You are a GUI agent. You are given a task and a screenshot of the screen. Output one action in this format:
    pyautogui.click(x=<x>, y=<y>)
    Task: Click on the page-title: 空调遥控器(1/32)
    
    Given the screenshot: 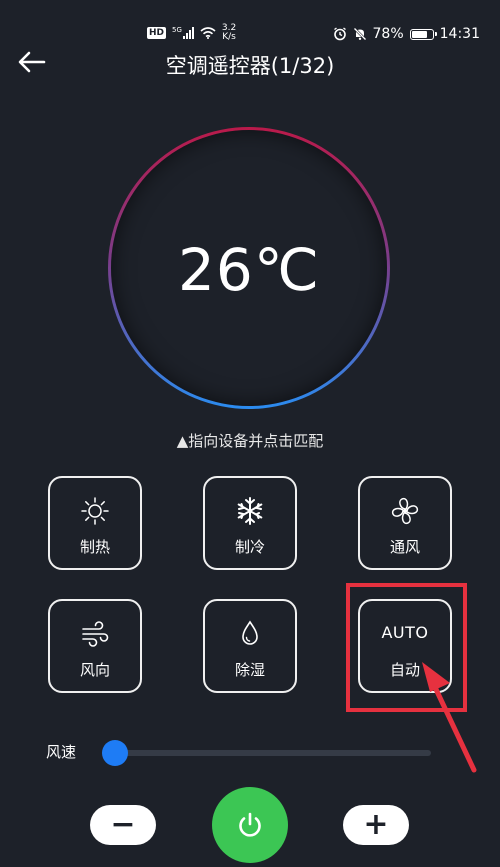 What is the action you would take?
    pyautogui.click(x=250, y=66)
    